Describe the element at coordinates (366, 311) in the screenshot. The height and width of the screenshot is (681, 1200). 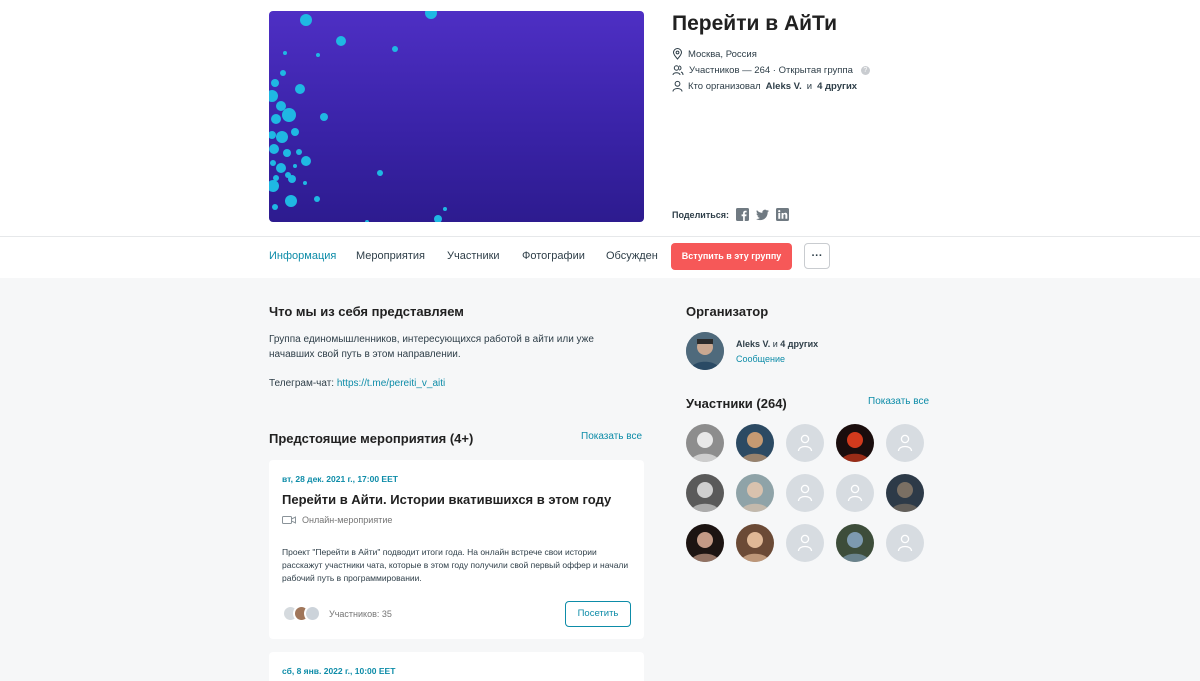
I see `about-heading: Что мы из себя представляем` at that location.